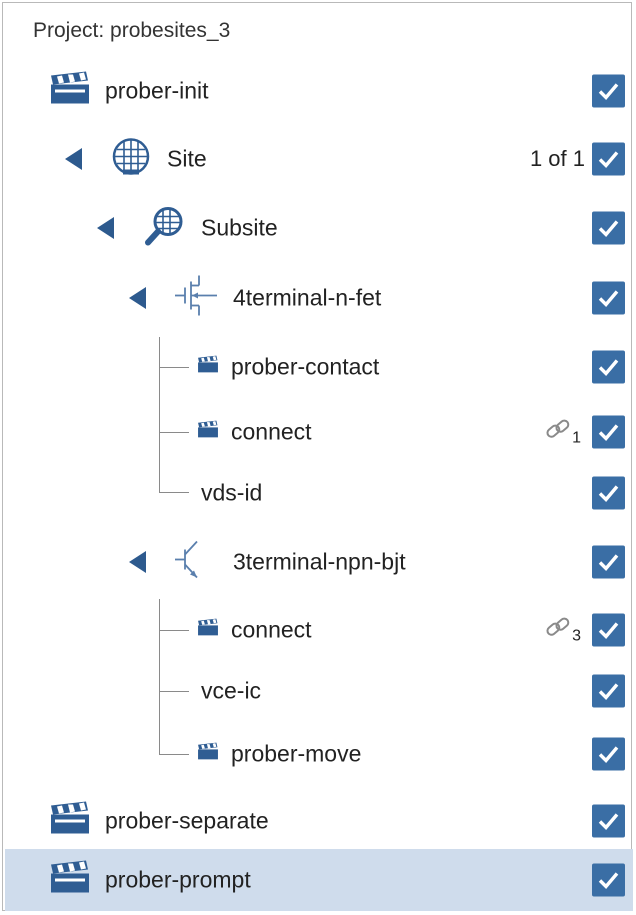 The width and height of the screenshot is (636, 915). I want to click on link-count: 3, so click(576, 636).